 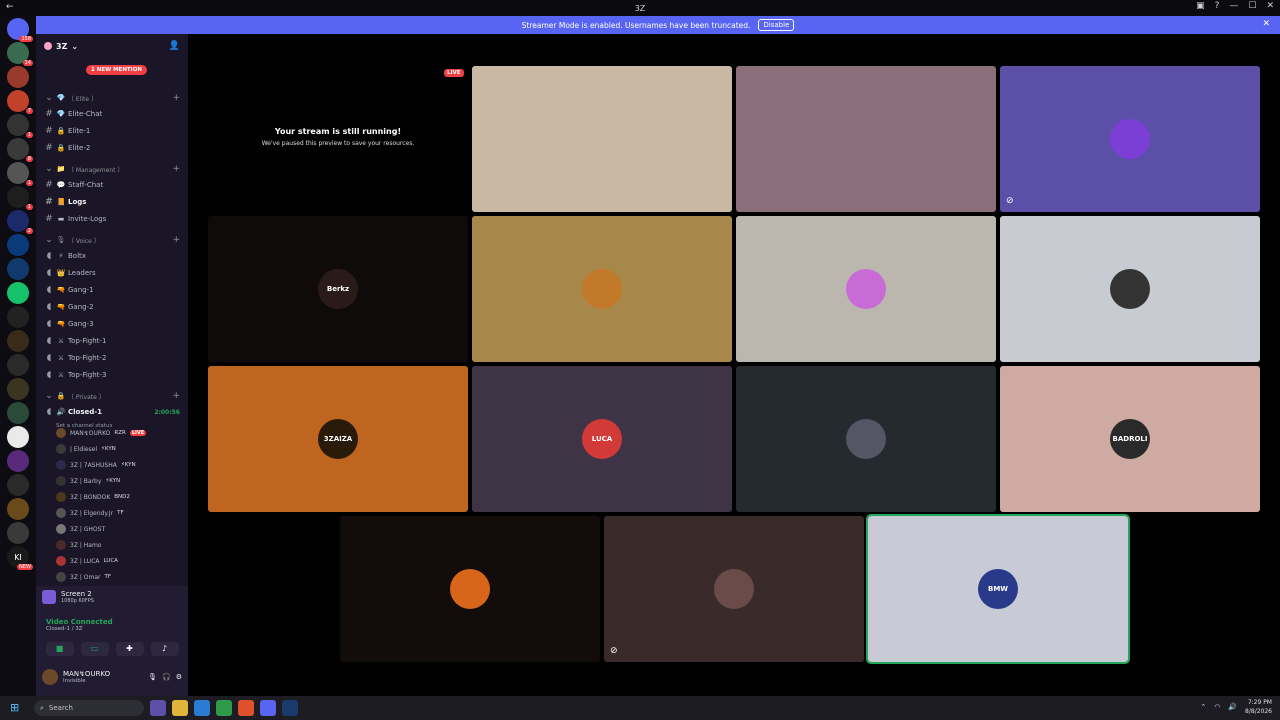 What do you see at coordinates (174, 46) in the screenshot?
I see `add-member-icon: 👤` at bounding box center [174, 46].